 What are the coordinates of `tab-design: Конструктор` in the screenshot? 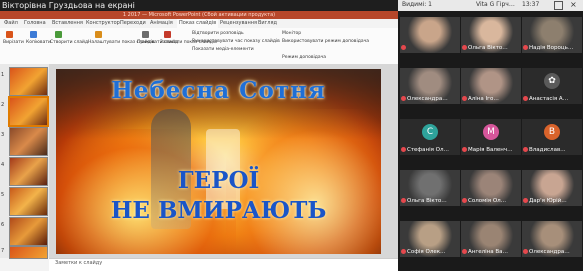 It's located at (103, 23).